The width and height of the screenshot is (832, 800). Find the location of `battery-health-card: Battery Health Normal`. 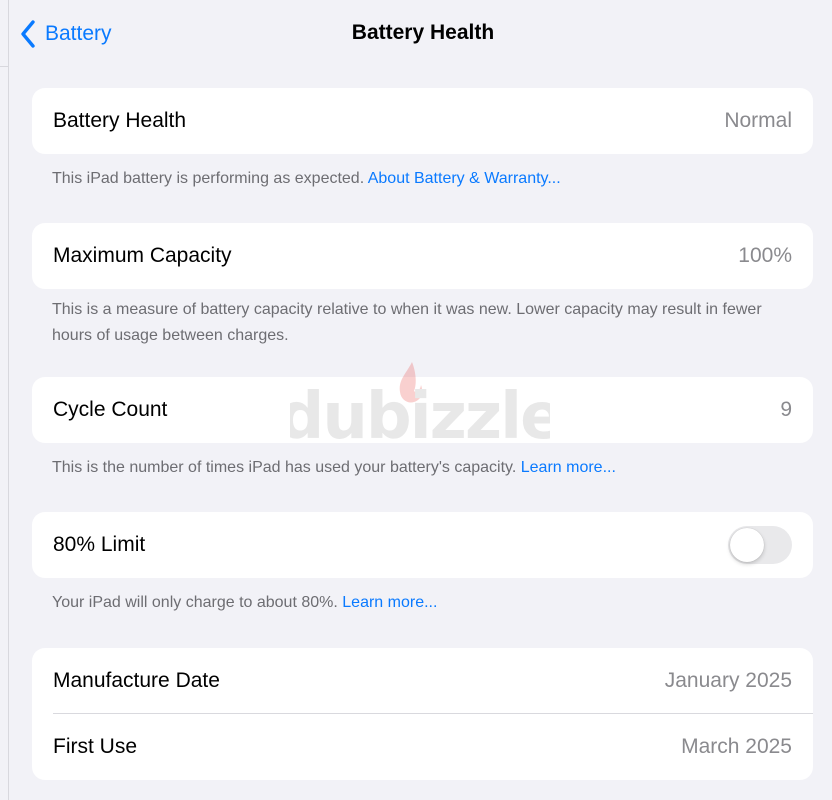

battery-health-card: Battery Health Normal is located at coordinates (422, 121).